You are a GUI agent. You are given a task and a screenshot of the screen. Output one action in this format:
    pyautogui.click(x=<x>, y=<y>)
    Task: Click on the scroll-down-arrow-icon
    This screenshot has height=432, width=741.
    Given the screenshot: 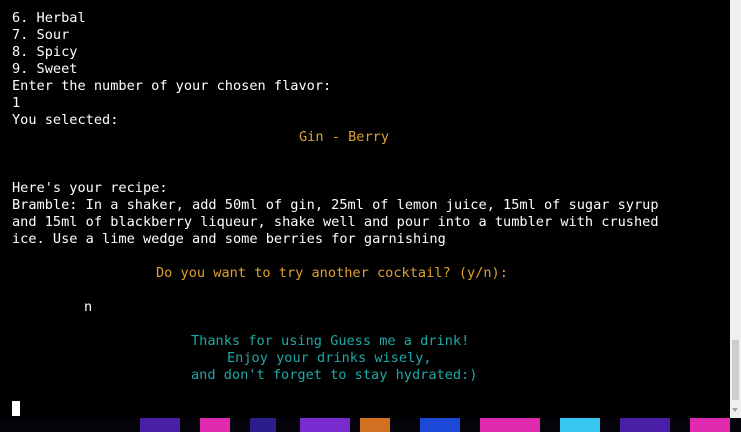 What is the action you would take?
    pyautogui.click(x=735, y=410)
    